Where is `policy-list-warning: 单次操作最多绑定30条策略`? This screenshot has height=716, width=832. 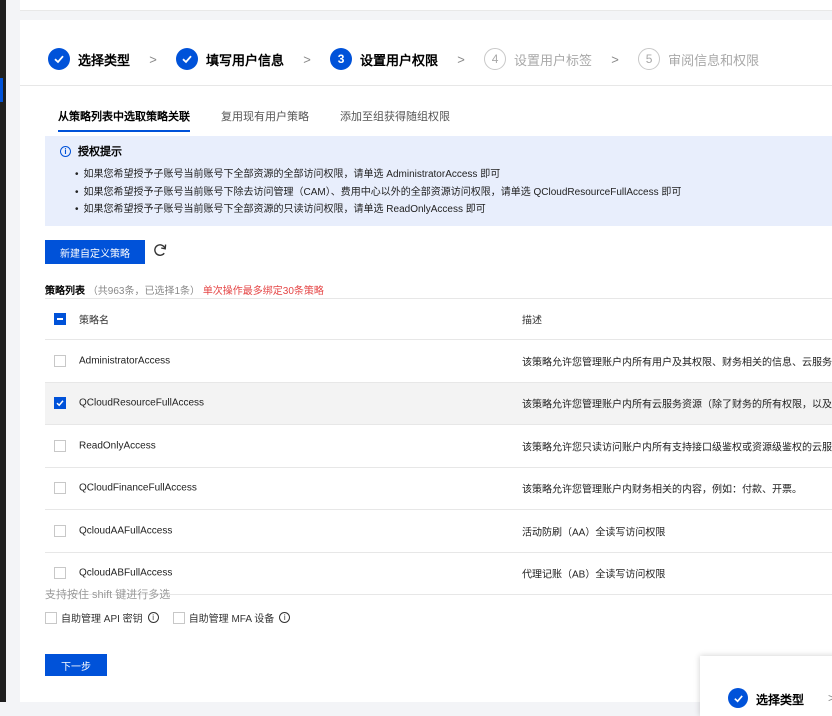 policy-list-warning: 单次操作最多绑定30条策略 is located at coordinates (263, 291).